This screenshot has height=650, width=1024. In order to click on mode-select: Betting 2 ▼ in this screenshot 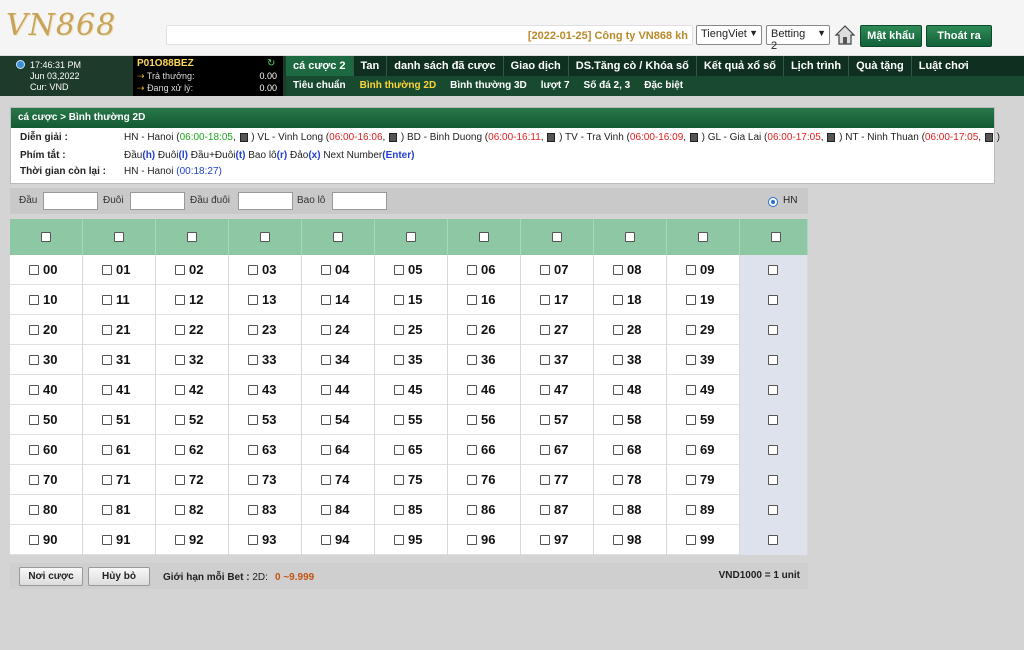, I will do `click(798, 38)`.